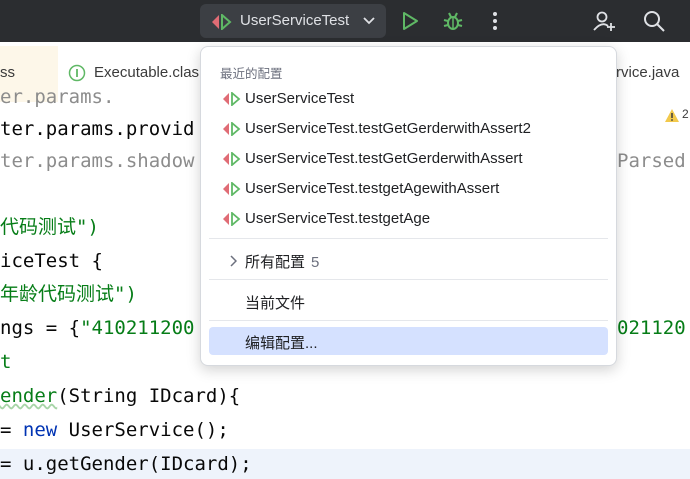 The image size is (690, 479). I want to click on recent-config-item: UserServiceTest, so click(408, 99).